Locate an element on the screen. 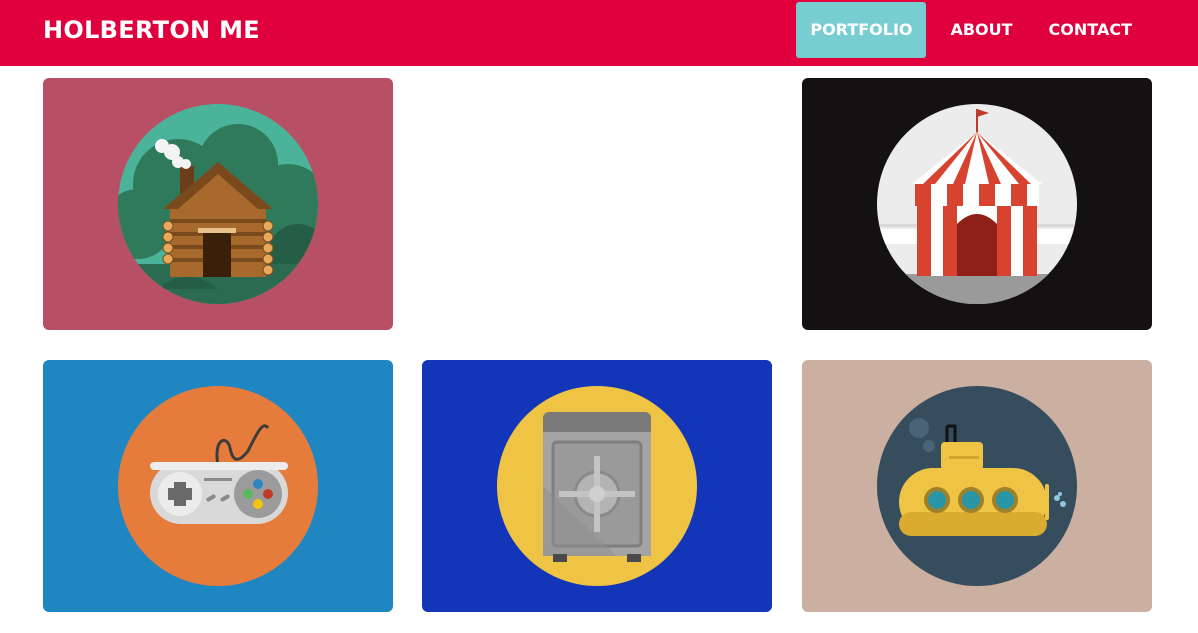 Image resolution: width=1198 pixels, height=633 pixels. portfolio-item-cabin is located at coordinates (218, 204).